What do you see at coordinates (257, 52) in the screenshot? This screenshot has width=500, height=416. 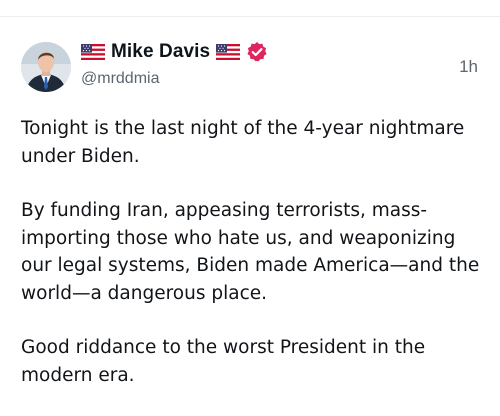 I see `verified-badge-icon` at bounding box center [257, 52].